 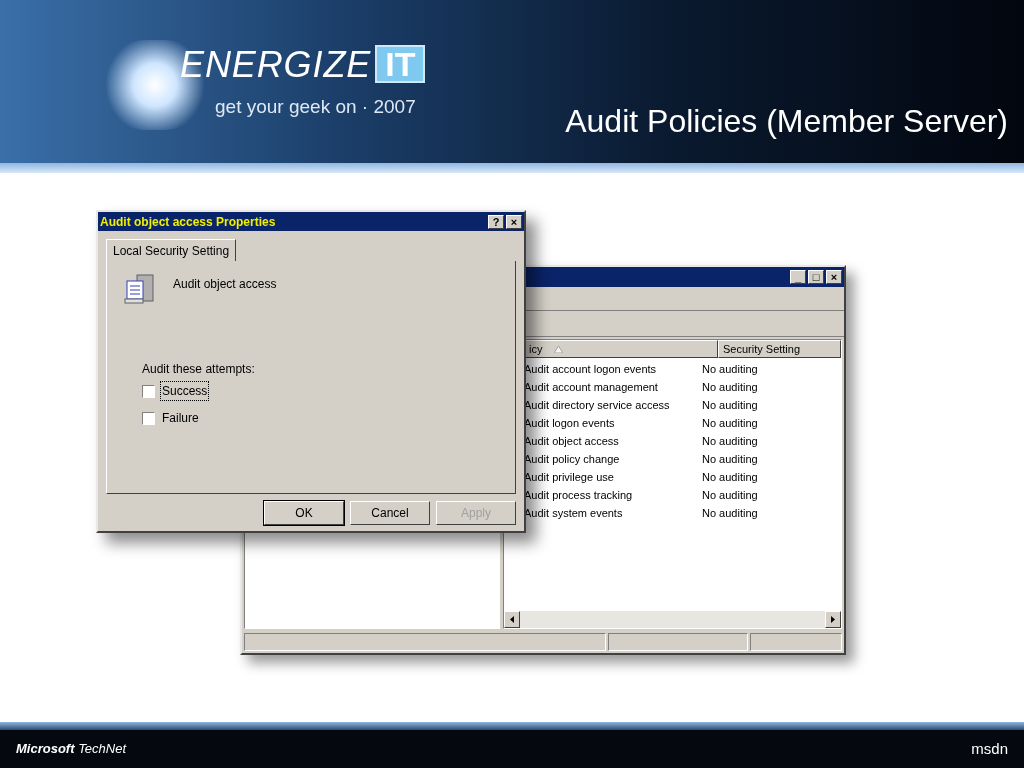 I want to click on right-arrow-icon, so click(x=833, y=619).